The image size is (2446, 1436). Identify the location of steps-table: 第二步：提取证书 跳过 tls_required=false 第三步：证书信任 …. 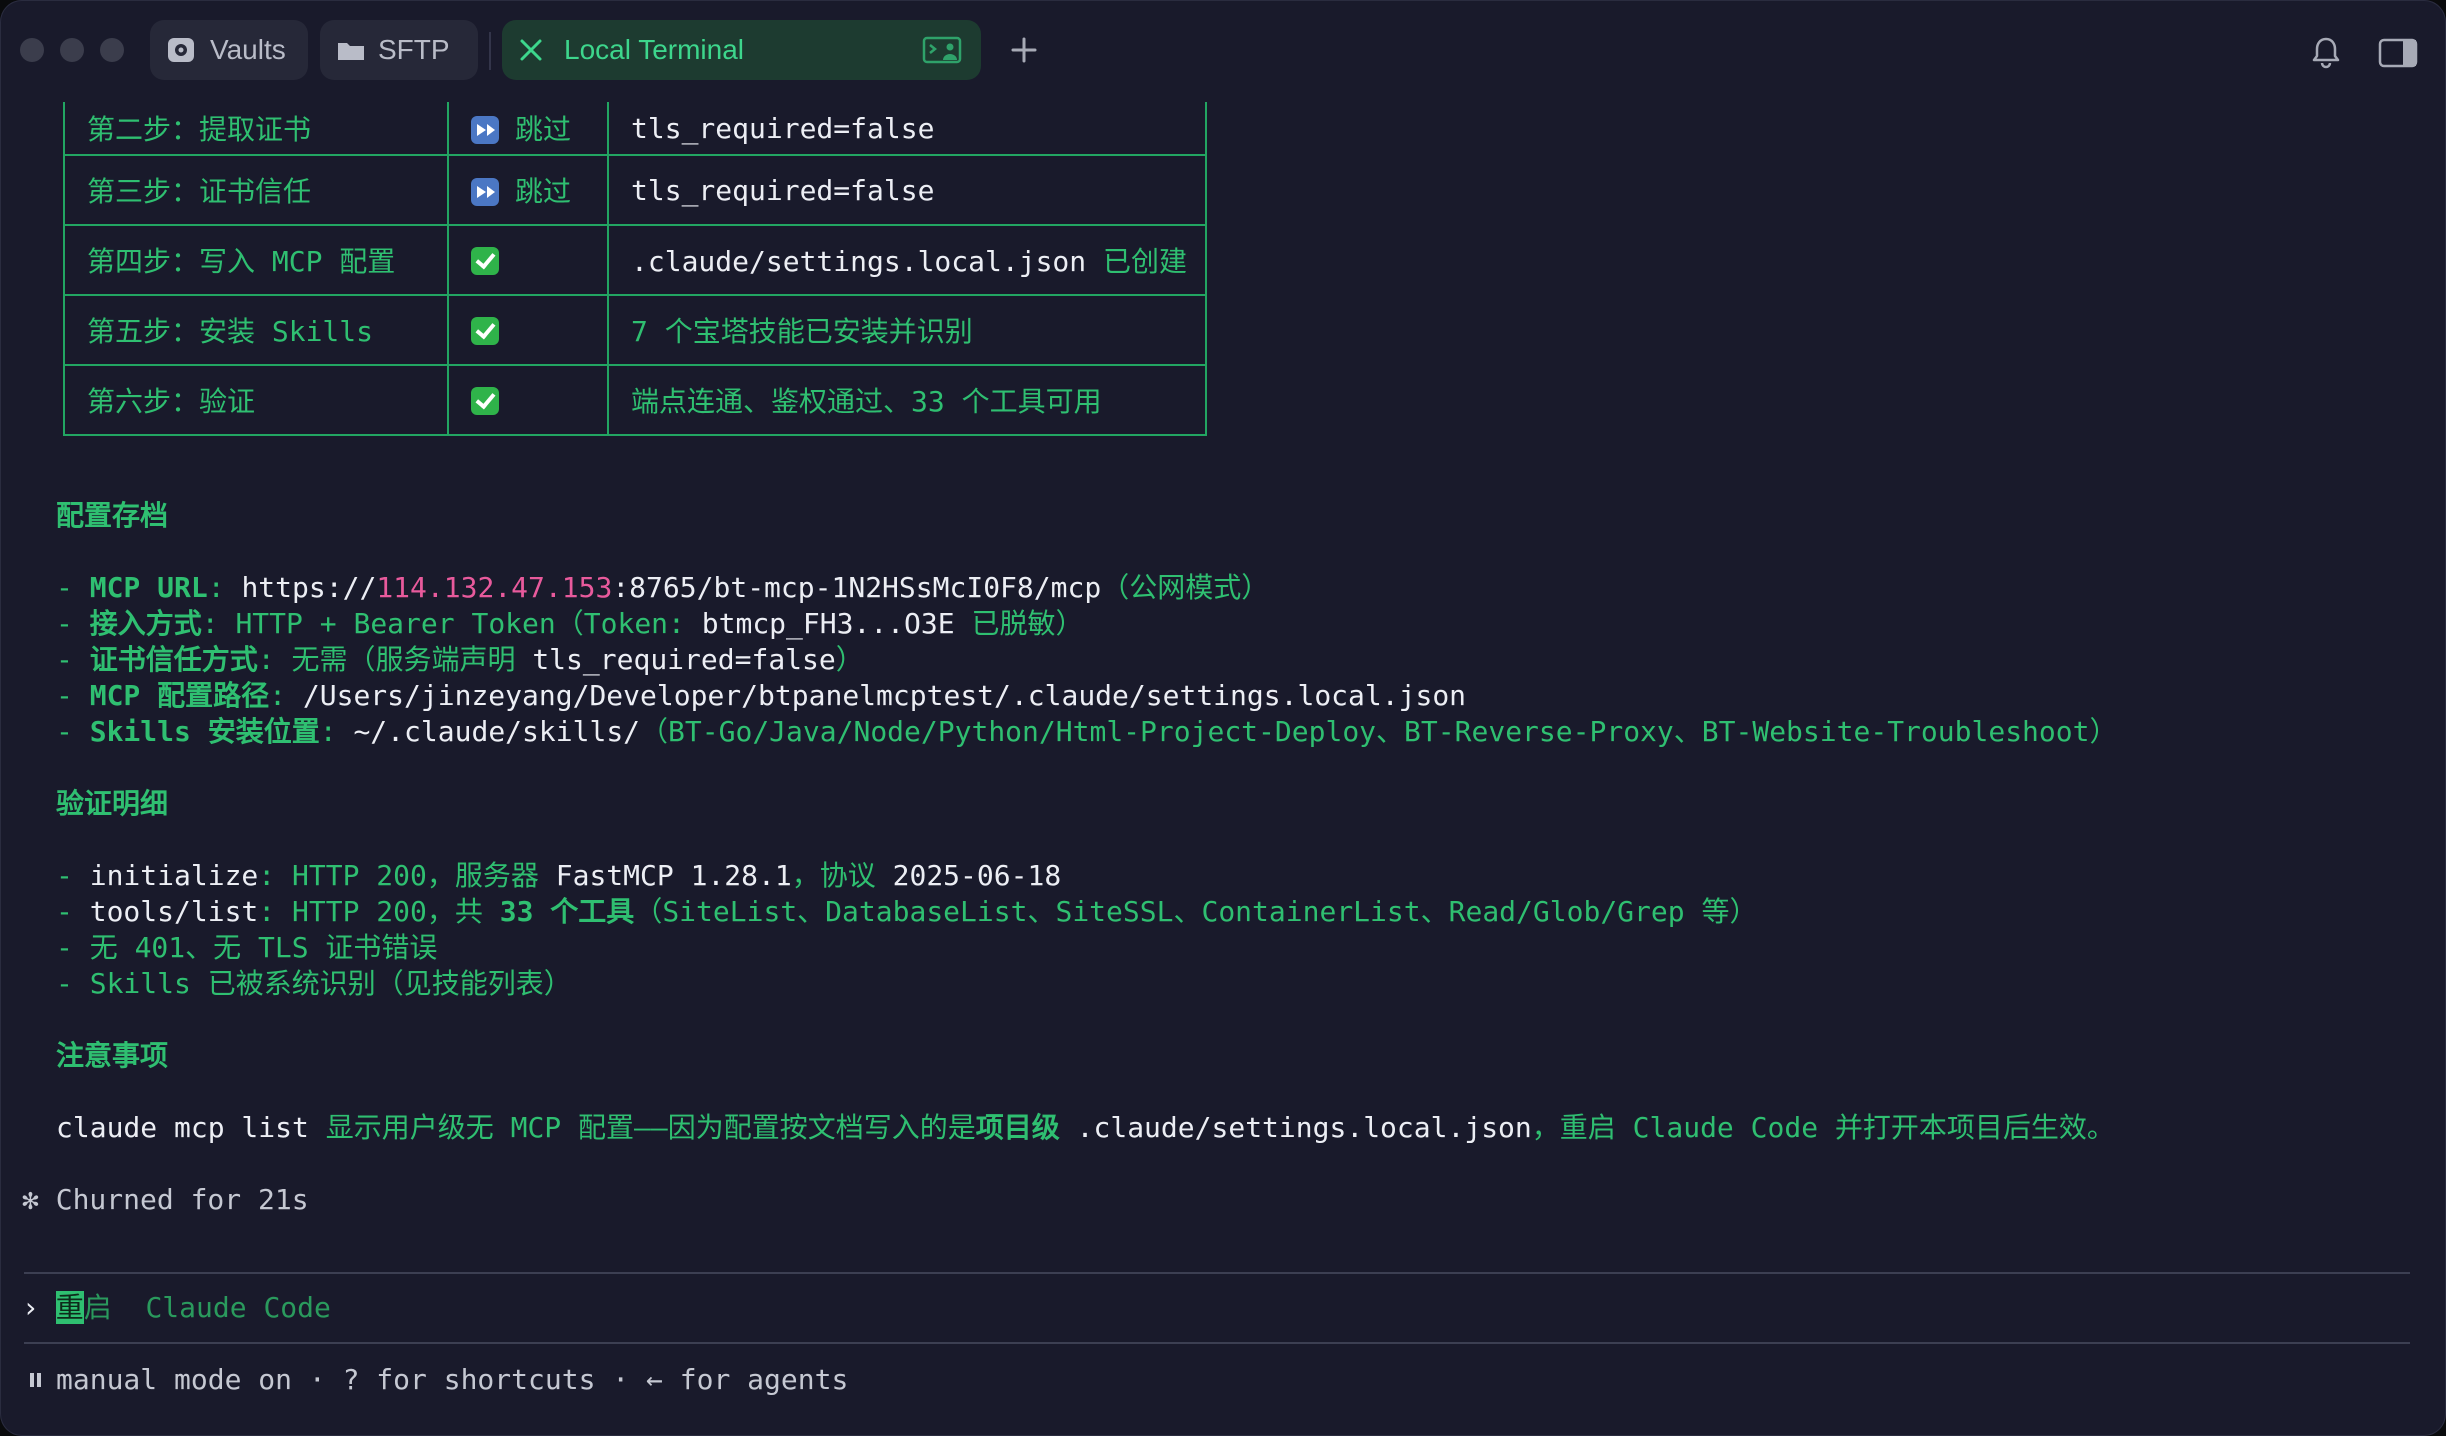
(635, 269).